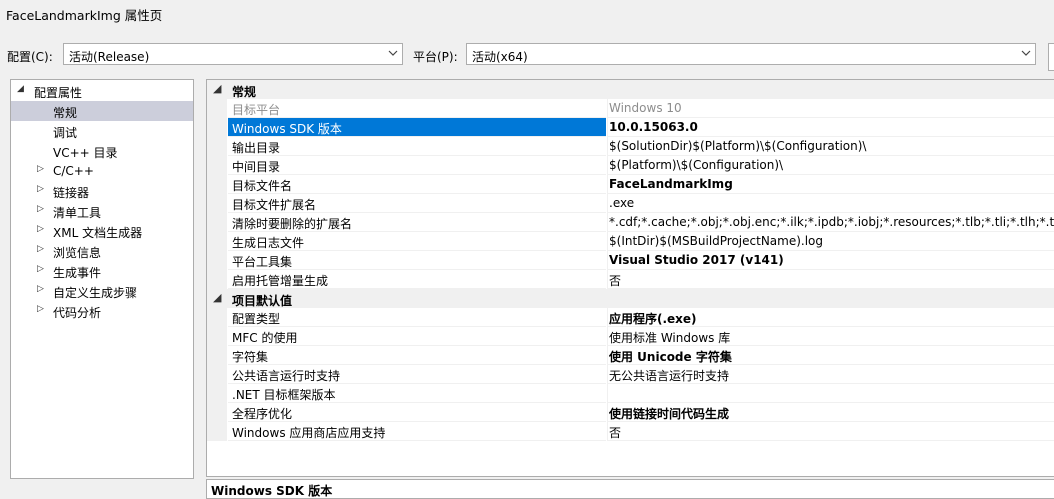 This screenshot has height=499, width=1054. I want to click on property-row-use-of-mfc: MFC 的使用 使用标准 Windows 库, so click(630, 336).